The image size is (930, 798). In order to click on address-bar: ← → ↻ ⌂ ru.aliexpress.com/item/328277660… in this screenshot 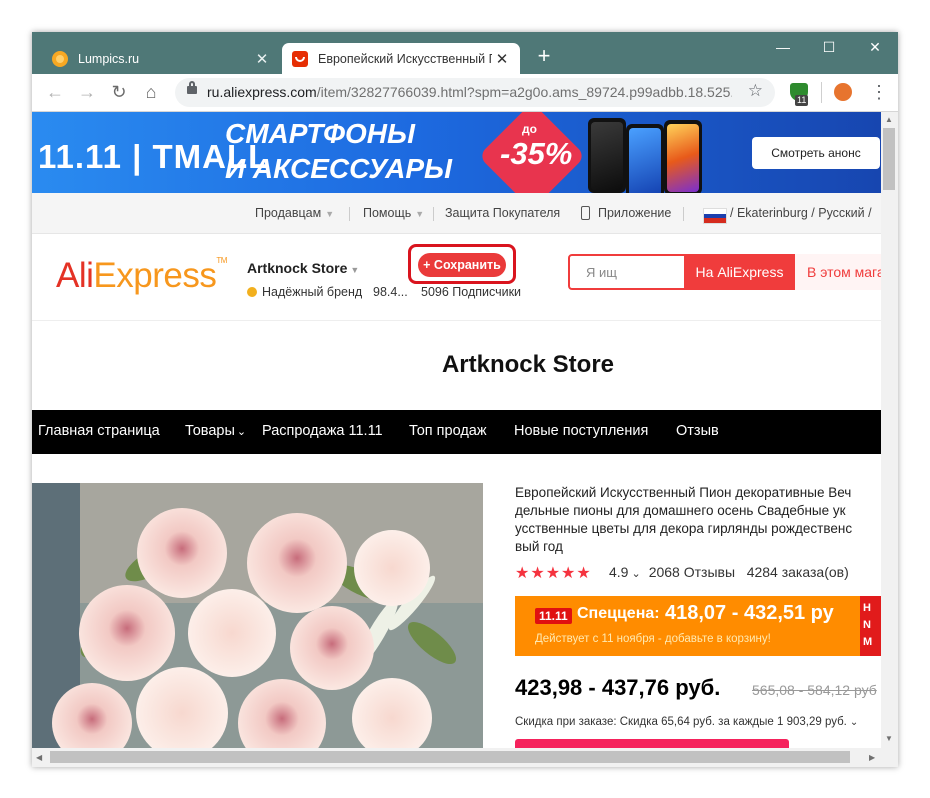, I will do `click(465, 93)`.